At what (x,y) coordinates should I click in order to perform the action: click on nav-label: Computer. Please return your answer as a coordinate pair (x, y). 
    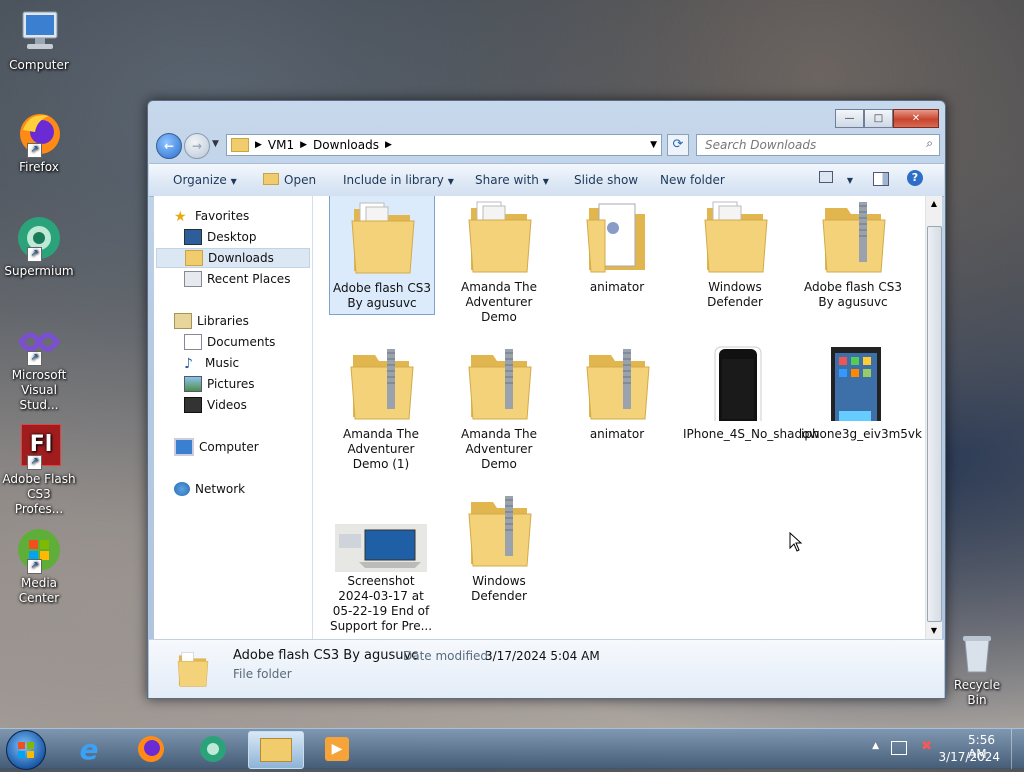
    Looking at the image, I should click on (229, 447).